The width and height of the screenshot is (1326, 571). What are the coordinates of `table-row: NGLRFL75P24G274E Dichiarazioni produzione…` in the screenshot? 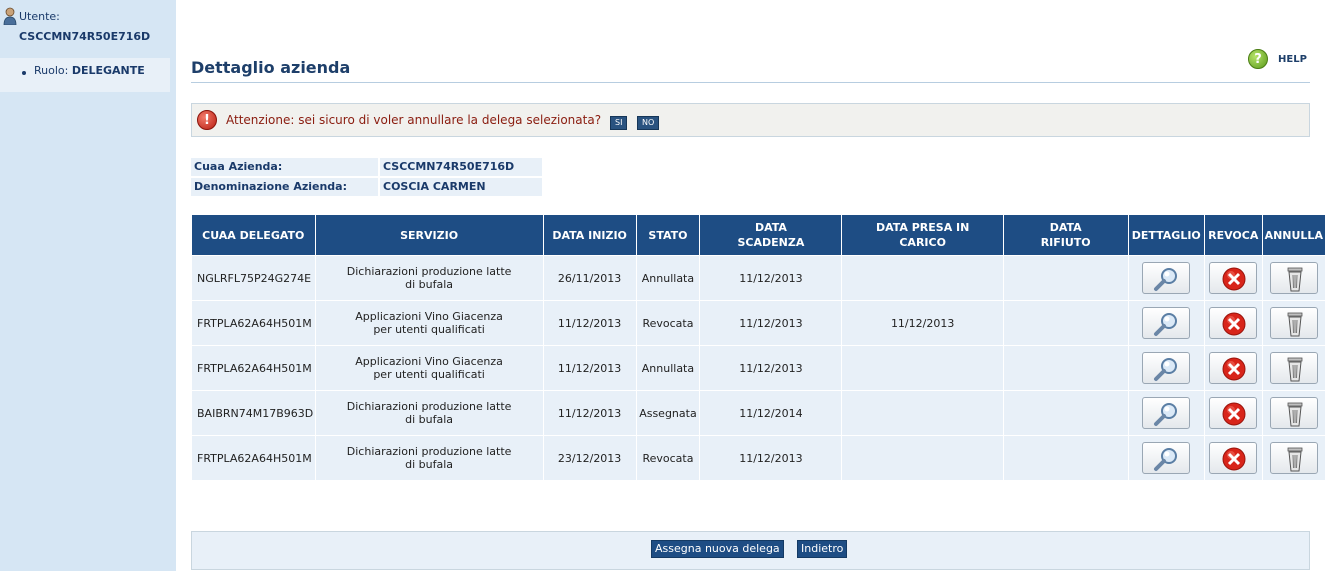 It's located at (758, 278).